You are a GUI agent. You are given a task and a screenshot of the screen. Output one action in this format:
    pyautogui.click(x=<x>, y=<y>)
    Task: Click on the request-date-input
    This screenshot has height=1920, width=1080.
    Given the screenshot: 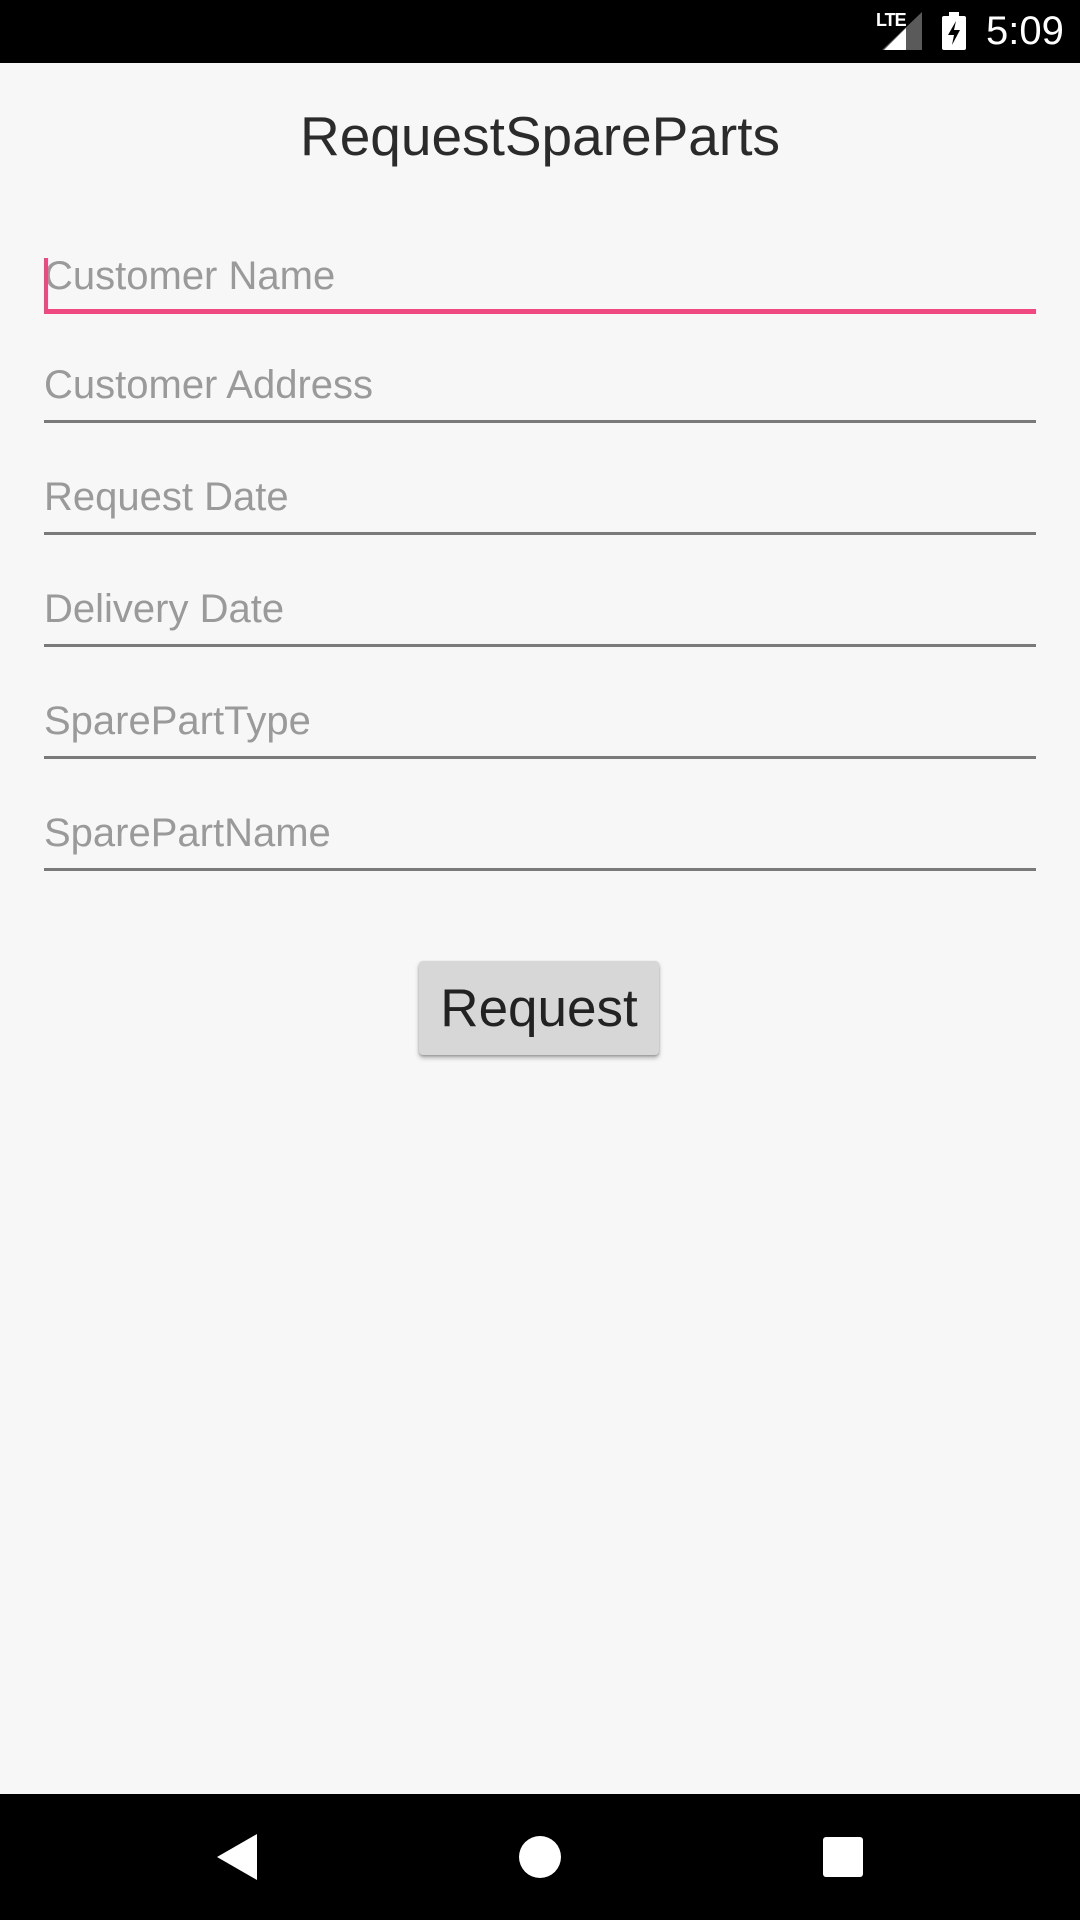 What is the action you would take?
    pyautogui.click(x=540, y=497)
    